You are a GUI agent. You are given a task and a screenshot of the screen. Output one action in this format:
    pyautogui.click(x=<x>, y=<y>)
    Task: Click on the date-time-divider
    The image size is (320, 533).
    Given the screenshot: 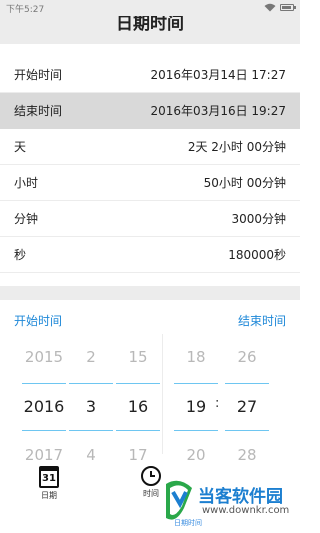 What is the action you would take?
    pyautogui.click(x=162, y=394)
    